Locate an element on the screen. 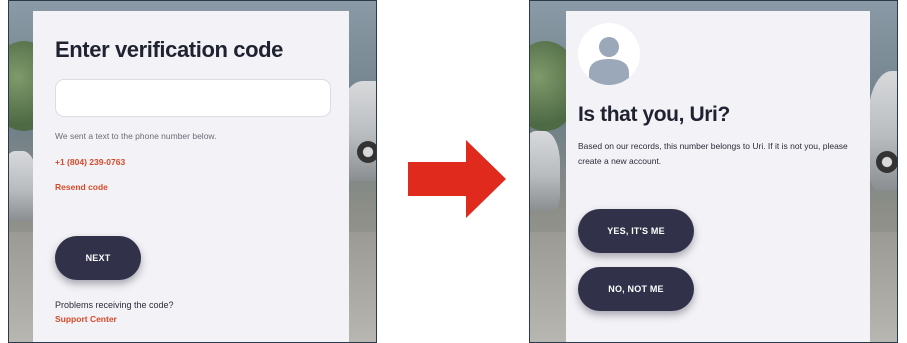  next-button: NEXT is located at coordinates (98, 258).